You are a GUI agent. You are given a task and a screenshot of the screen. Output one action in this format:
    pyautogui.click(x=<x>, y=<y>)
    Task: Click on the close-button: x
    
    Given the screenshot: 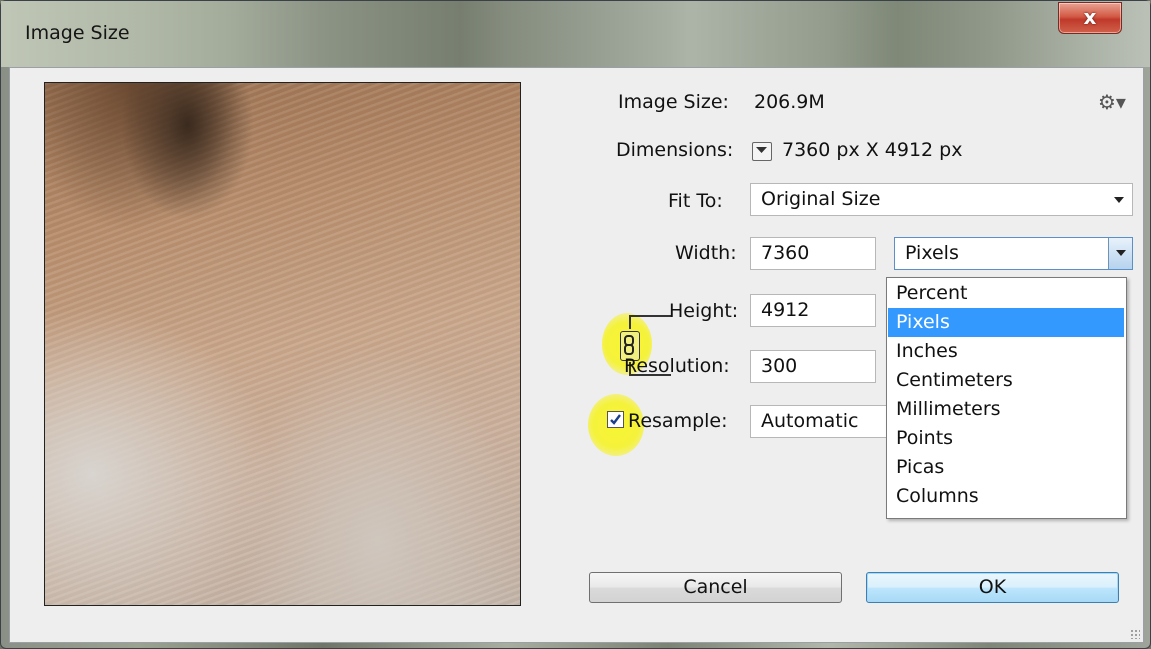 What is the action you would take?
    pyautogui.click(x=1090, y=18)
    